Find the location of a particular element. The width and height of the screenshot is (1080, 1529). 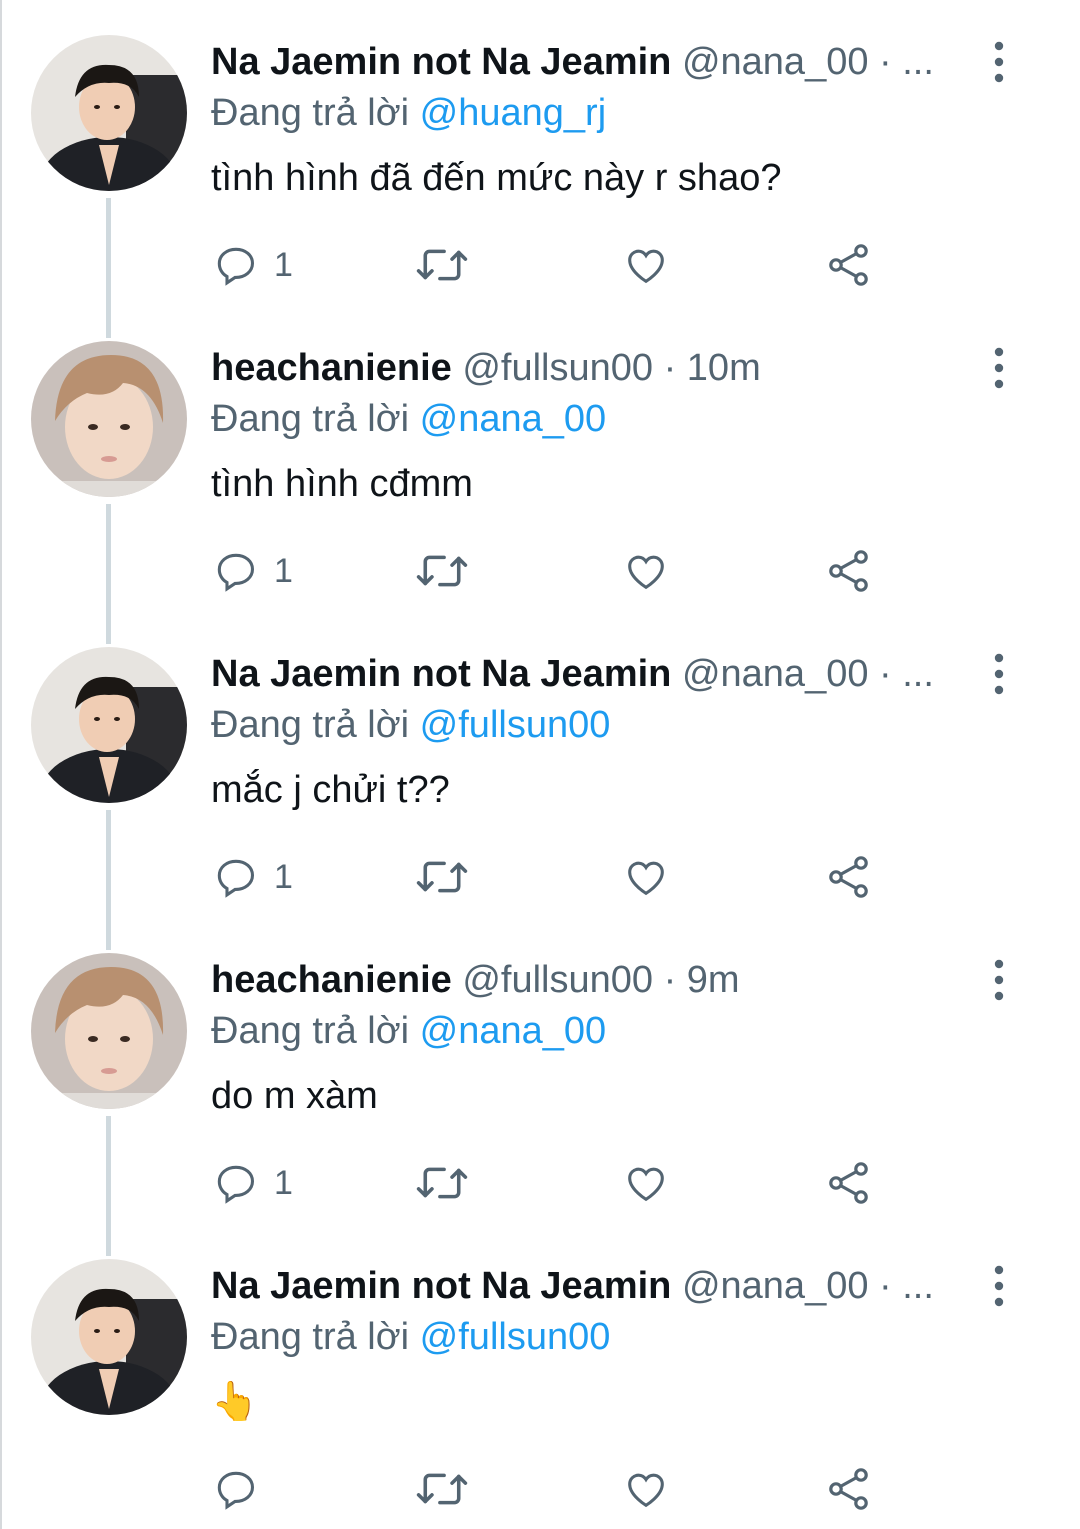

tweet-actions is located at coordinates (552, 1489).